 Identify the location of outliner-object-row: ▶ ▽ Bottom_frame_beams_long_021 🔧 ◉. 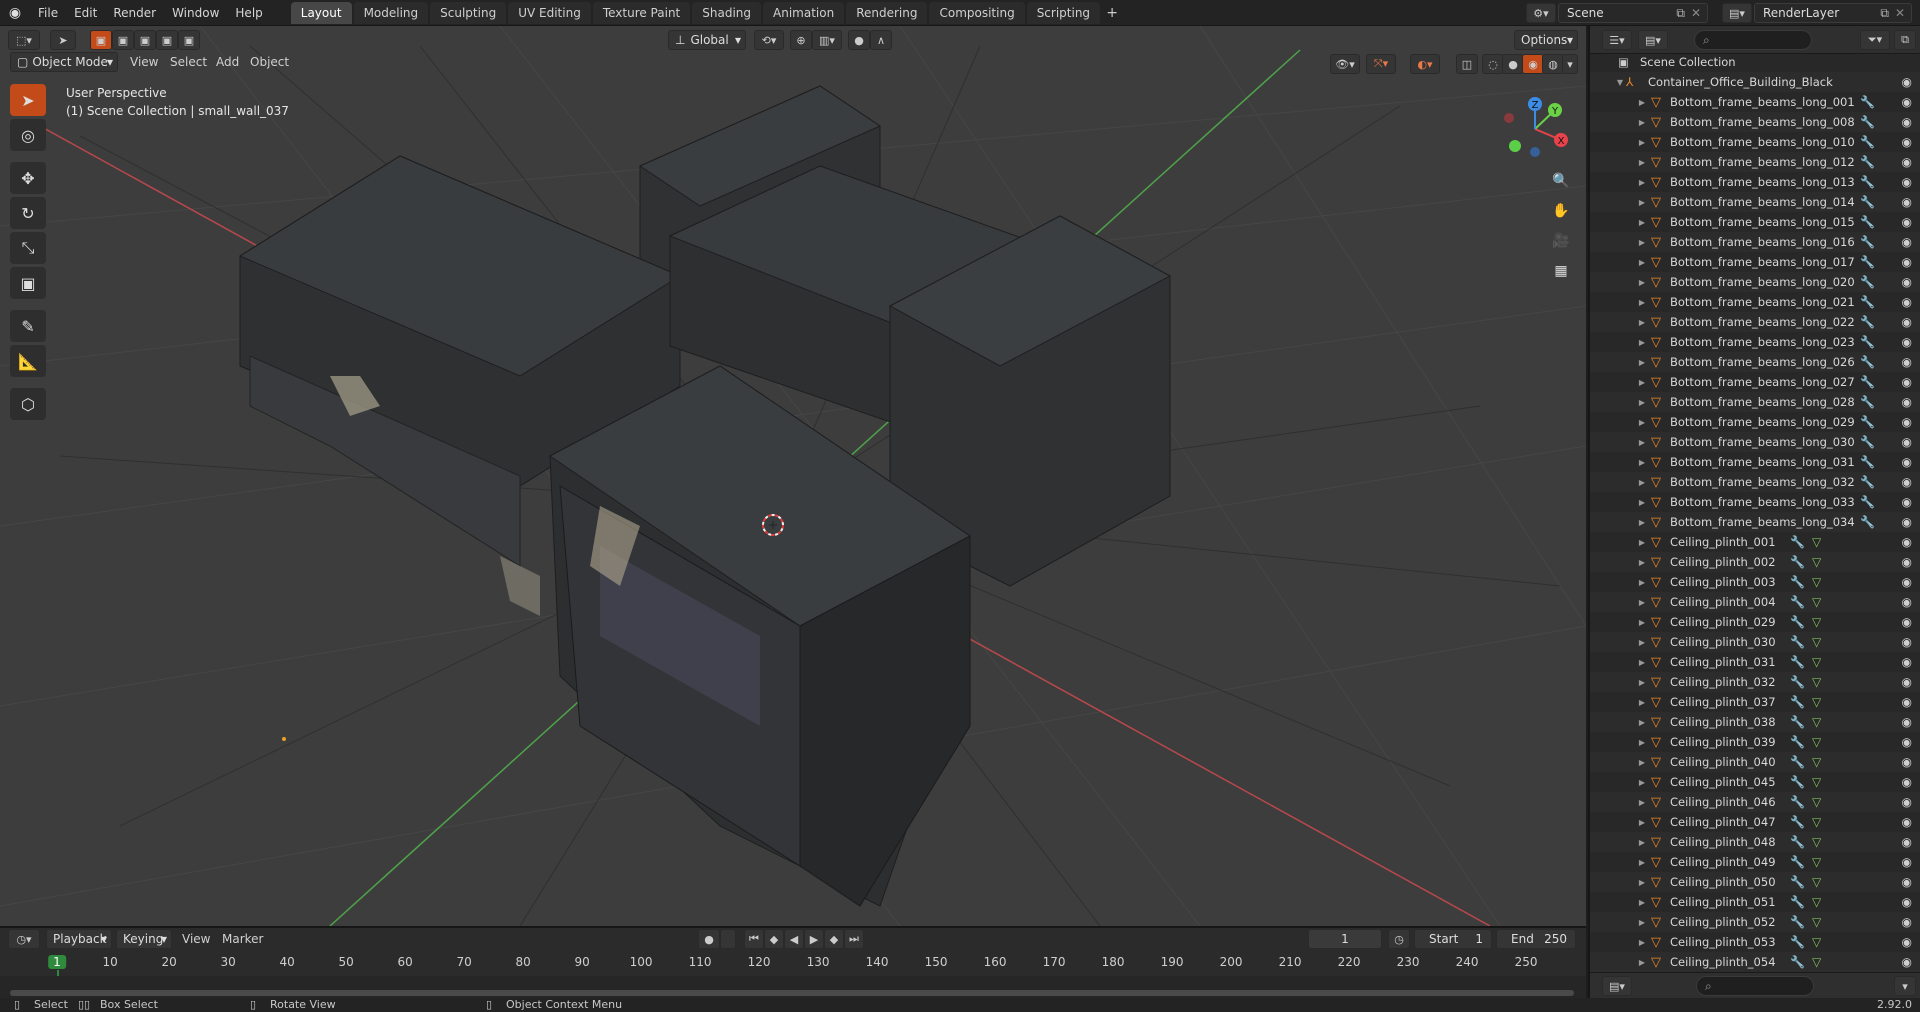
(1755, 302).